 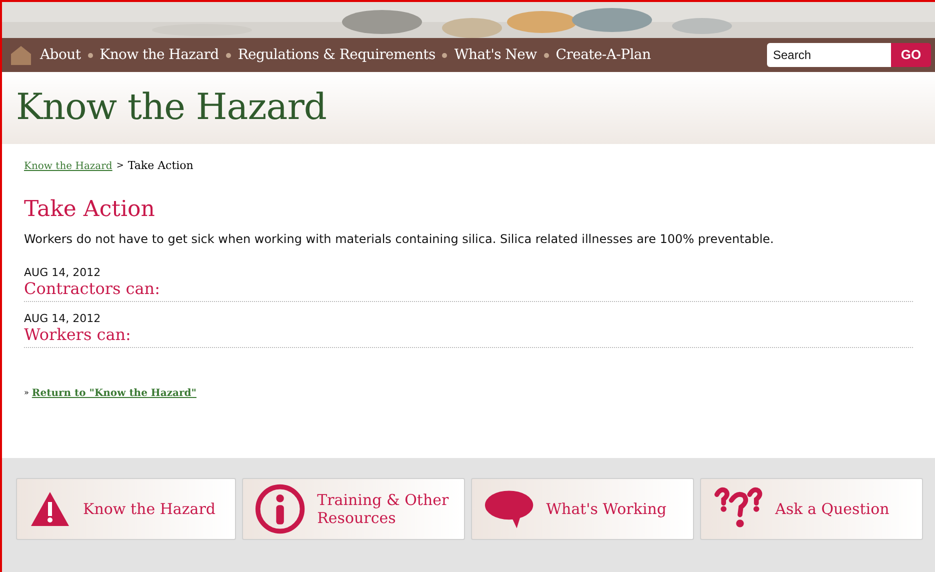 I want to click on page-heading: Take Action, so click(x=90, y=210).